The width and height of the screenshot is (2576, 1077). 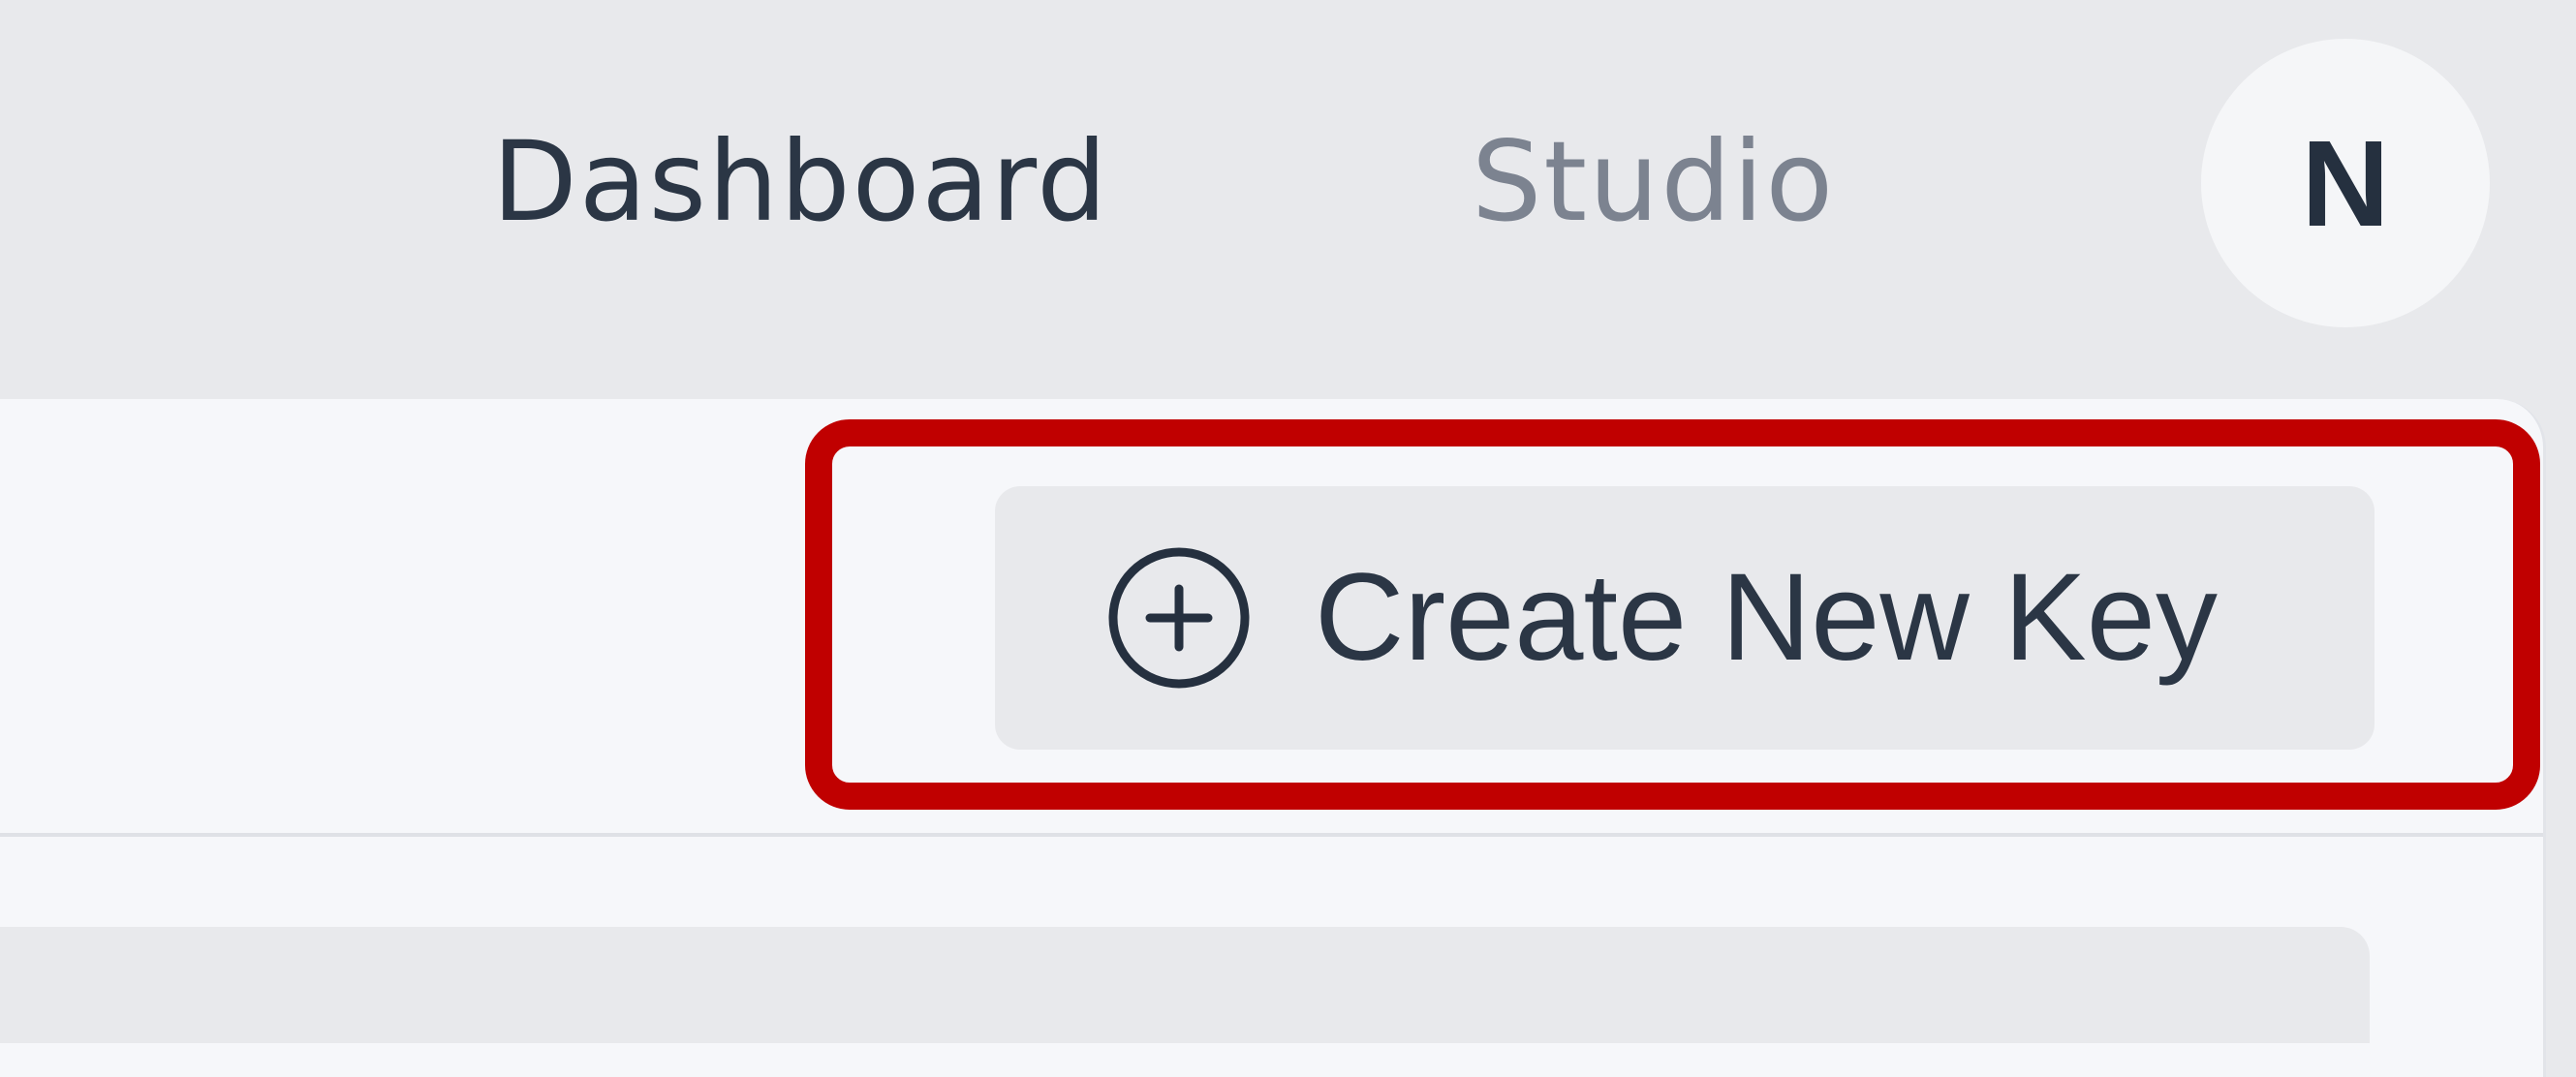 What do you see at coordinates (1653, 182) in the screenshot?
I see `nav-studio-link: Studio` at bounding box center [1653, 182].